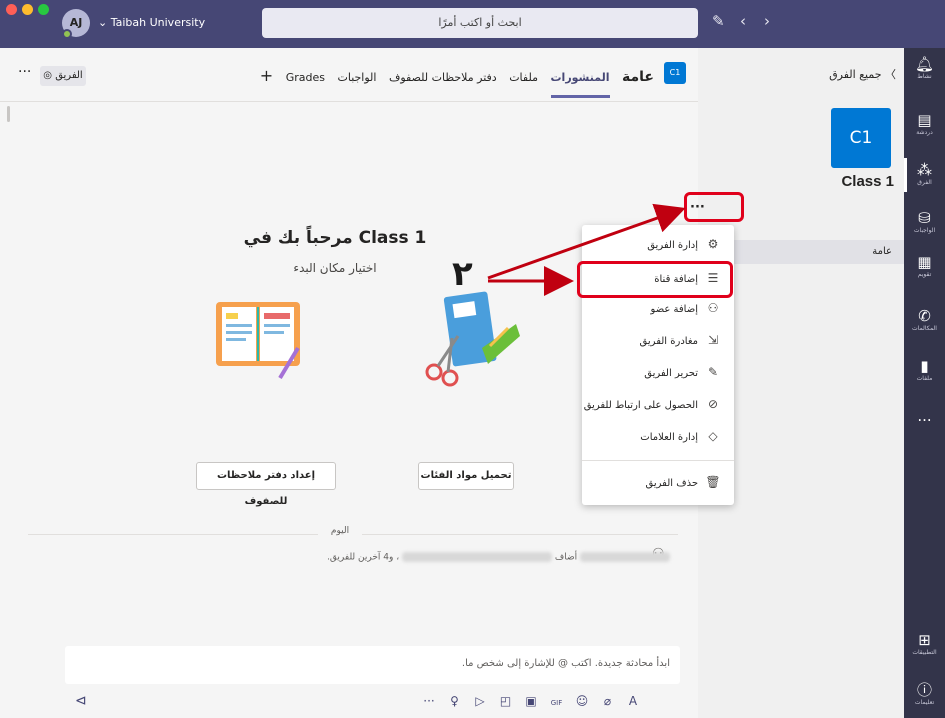  I want to click on arrow-to-more-options, so click(586, 241).